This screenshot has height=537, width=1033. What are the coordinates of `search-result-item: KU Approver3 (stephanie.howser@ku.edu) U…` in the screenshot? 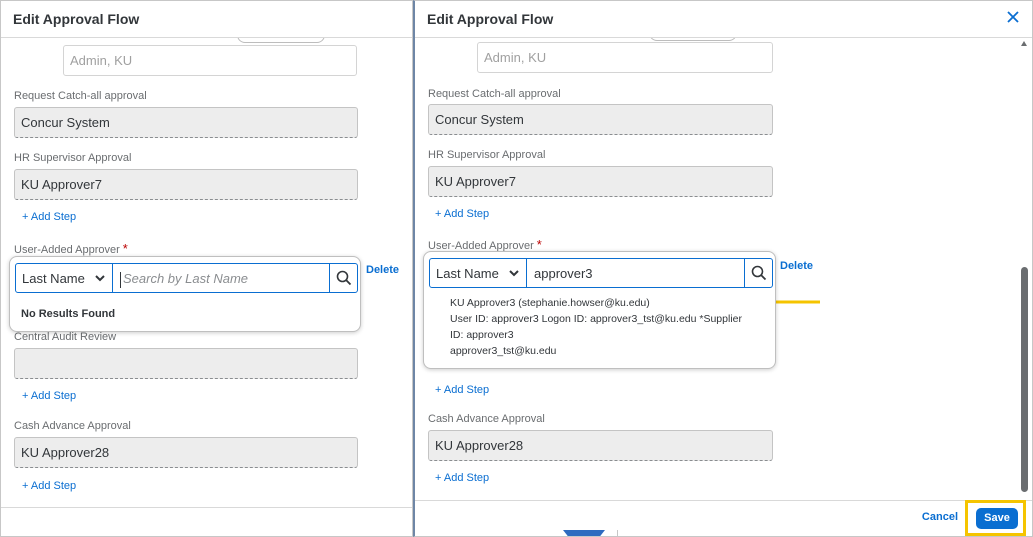 It's located at (615, 327).